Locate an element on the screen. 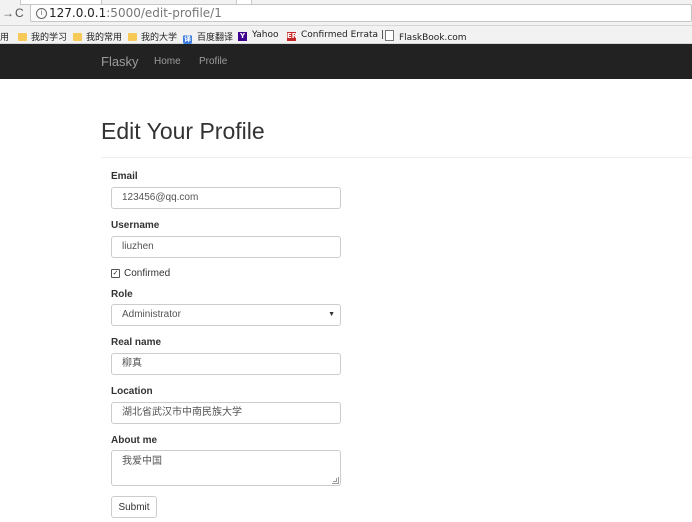 This screenshot has width=692, height=522. bookmark-label: Yahoo is located at coordinates (265, 35).